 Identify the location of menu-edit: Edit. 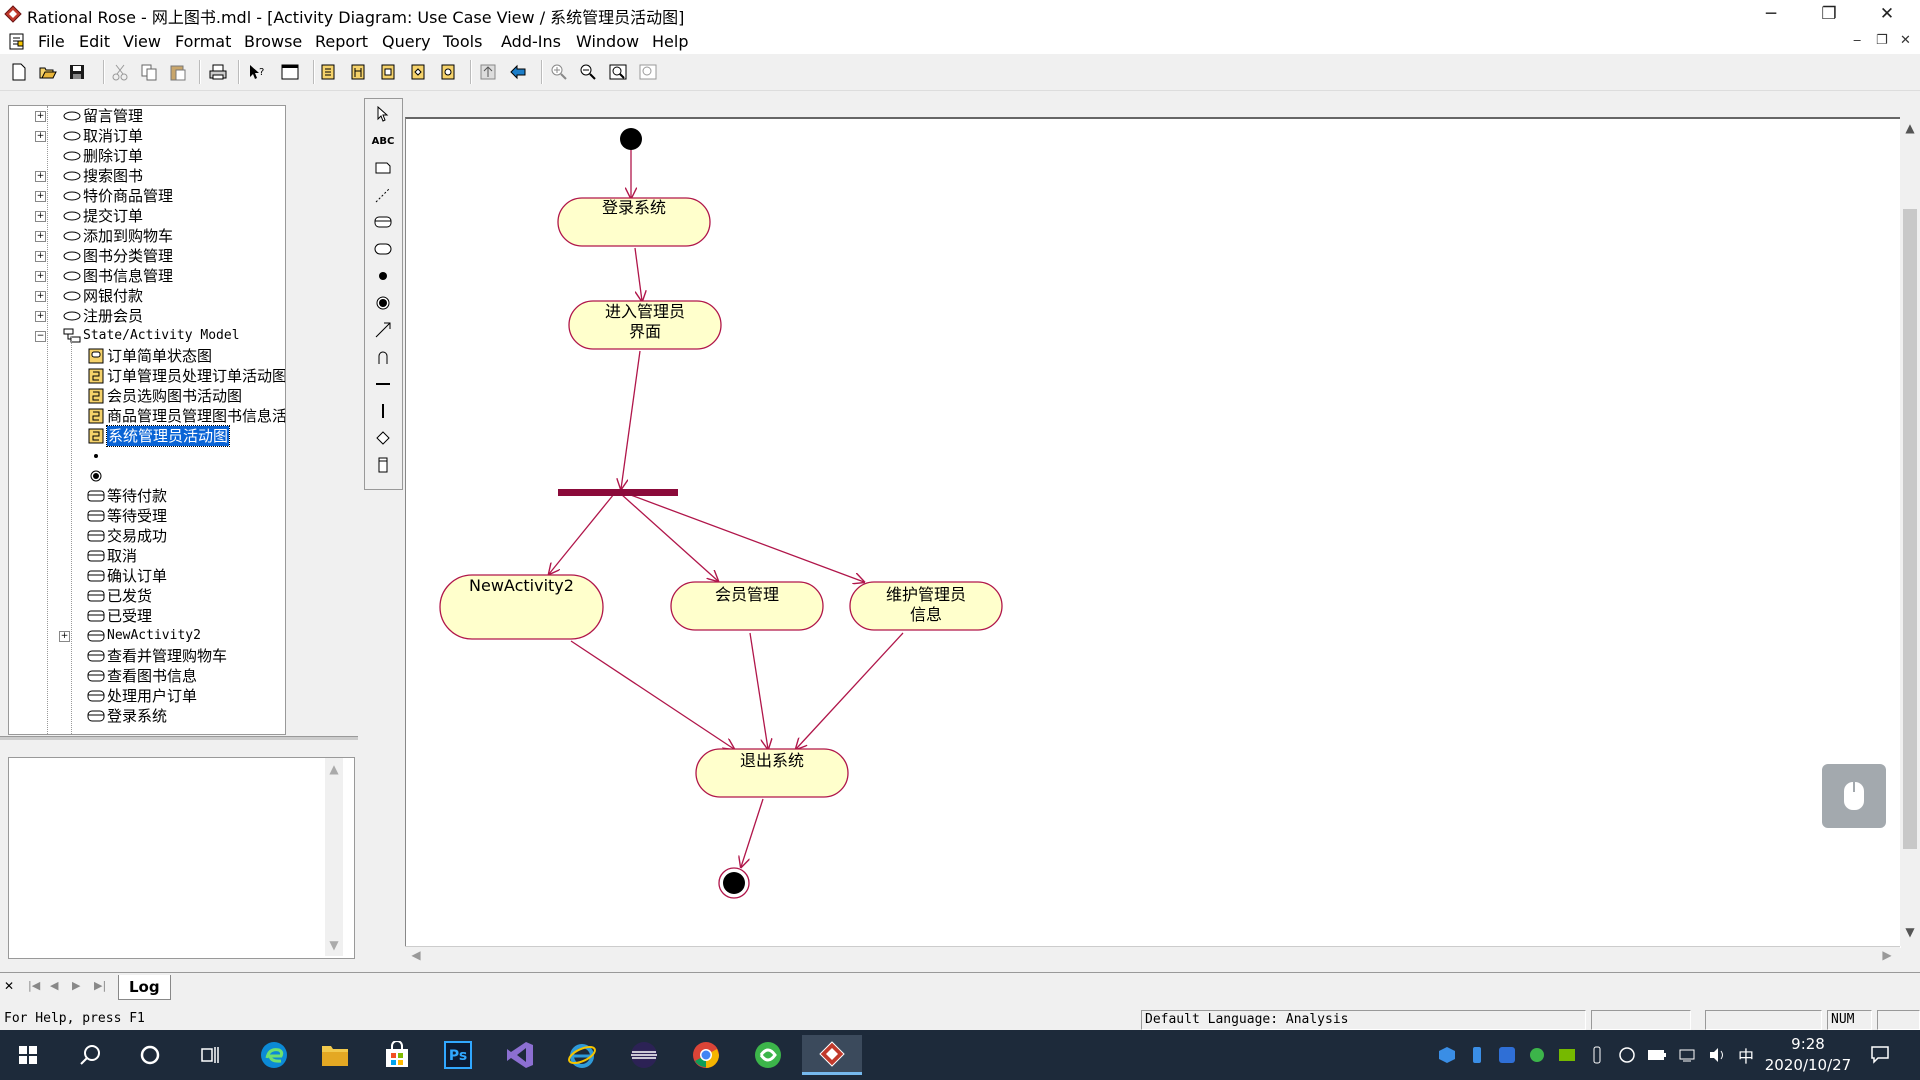
(94, 41).